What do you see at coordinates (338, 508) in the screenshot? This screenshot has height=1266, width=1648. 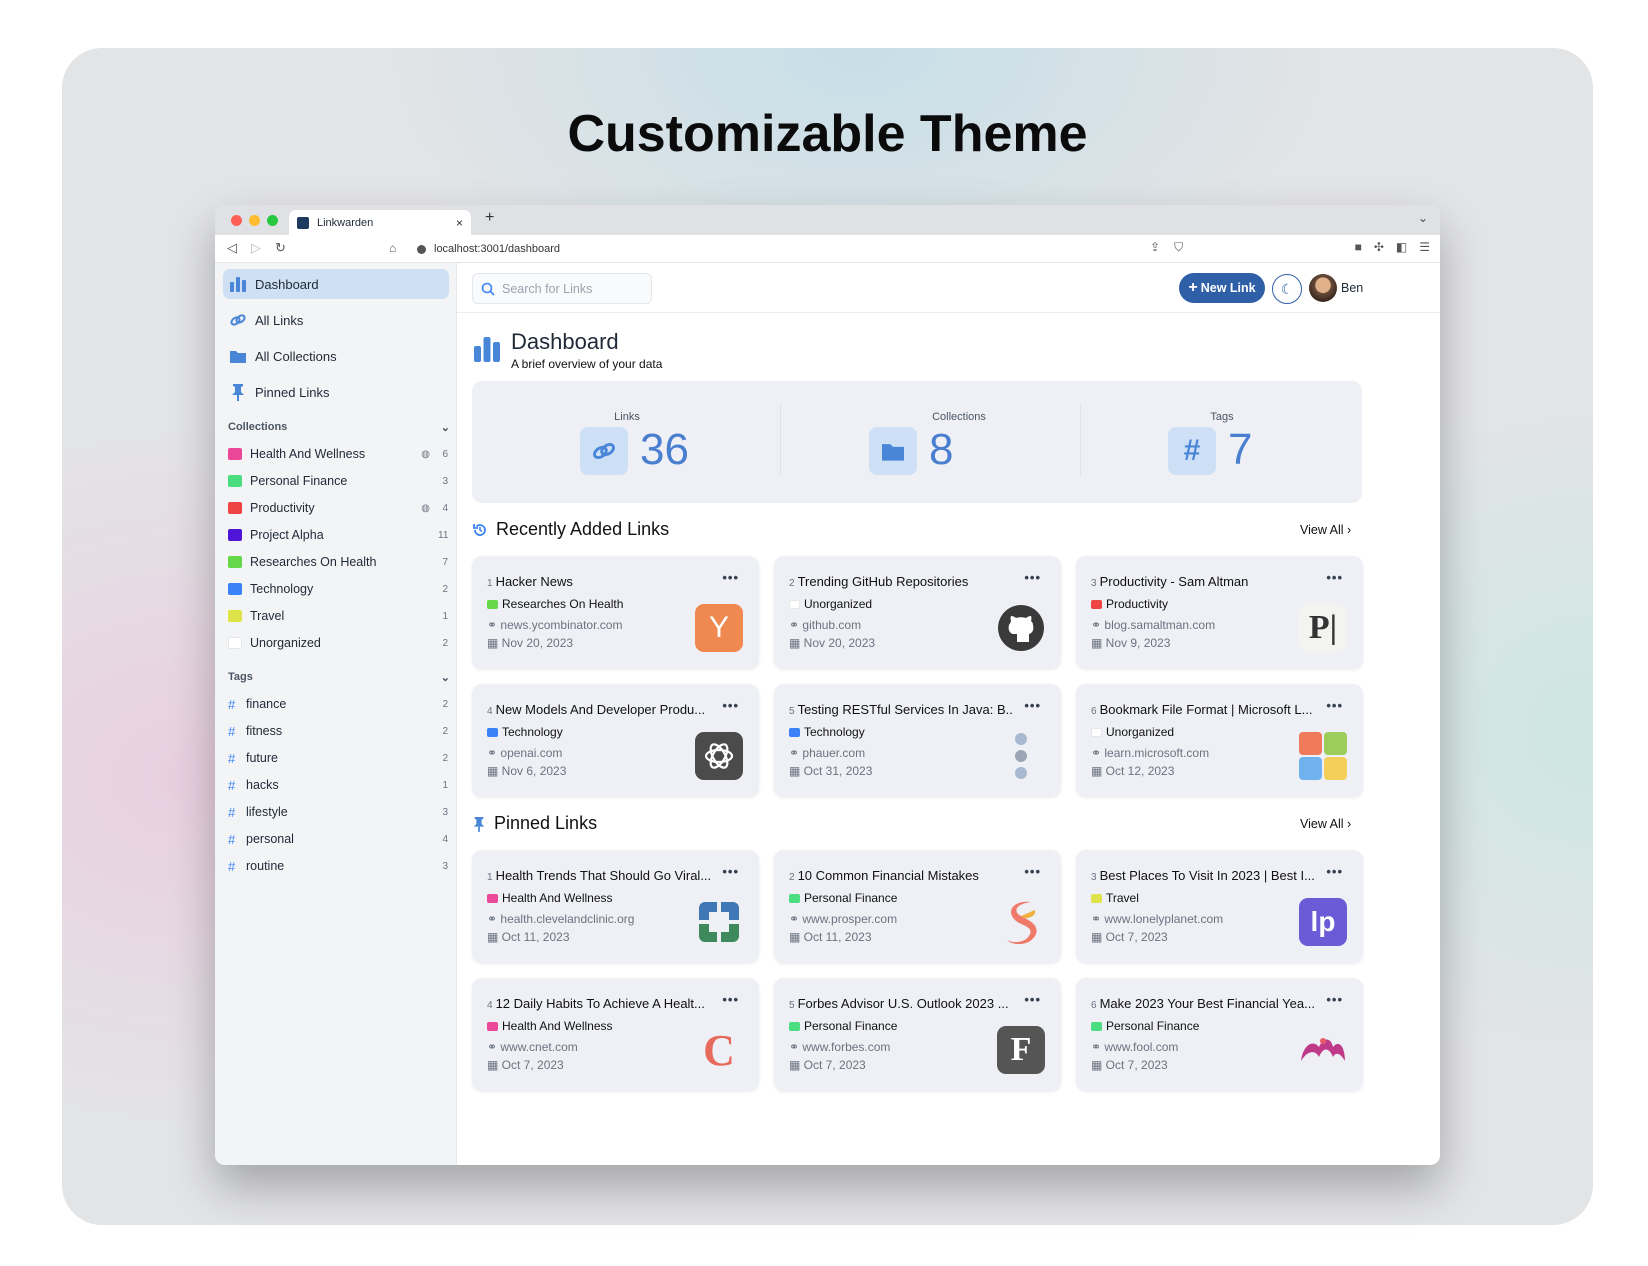 I see `sidebar-collection-item: Productivity ◍ 4` at bounding box center [338, 508].